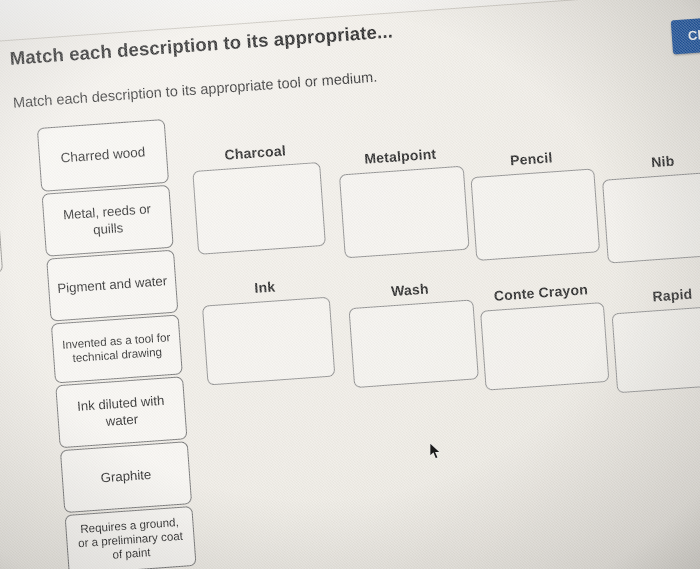 Image resolution: width=700 pixels, height=569 pixels. Describe the element at coordinates (410, 290) in the screenshot. I see `drop-zone-label: Wash` at that location.